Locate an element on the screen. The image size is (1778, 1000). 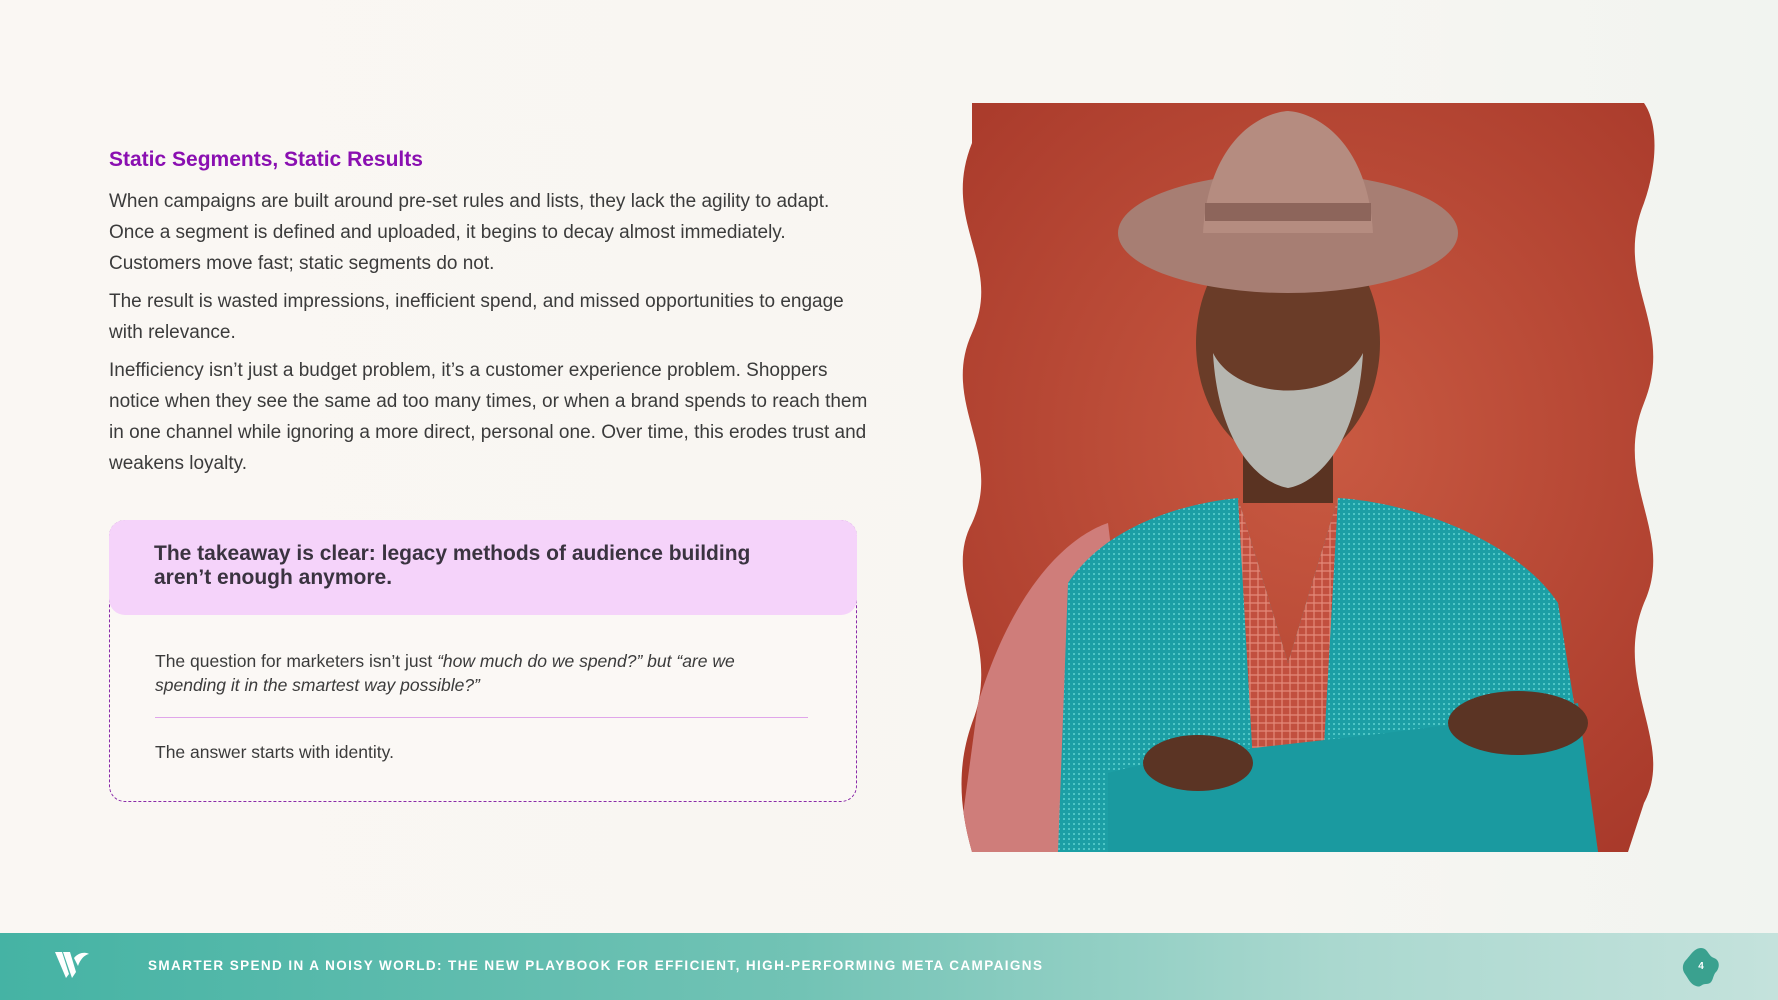
callout-divider is located at coordinates (481, 717).